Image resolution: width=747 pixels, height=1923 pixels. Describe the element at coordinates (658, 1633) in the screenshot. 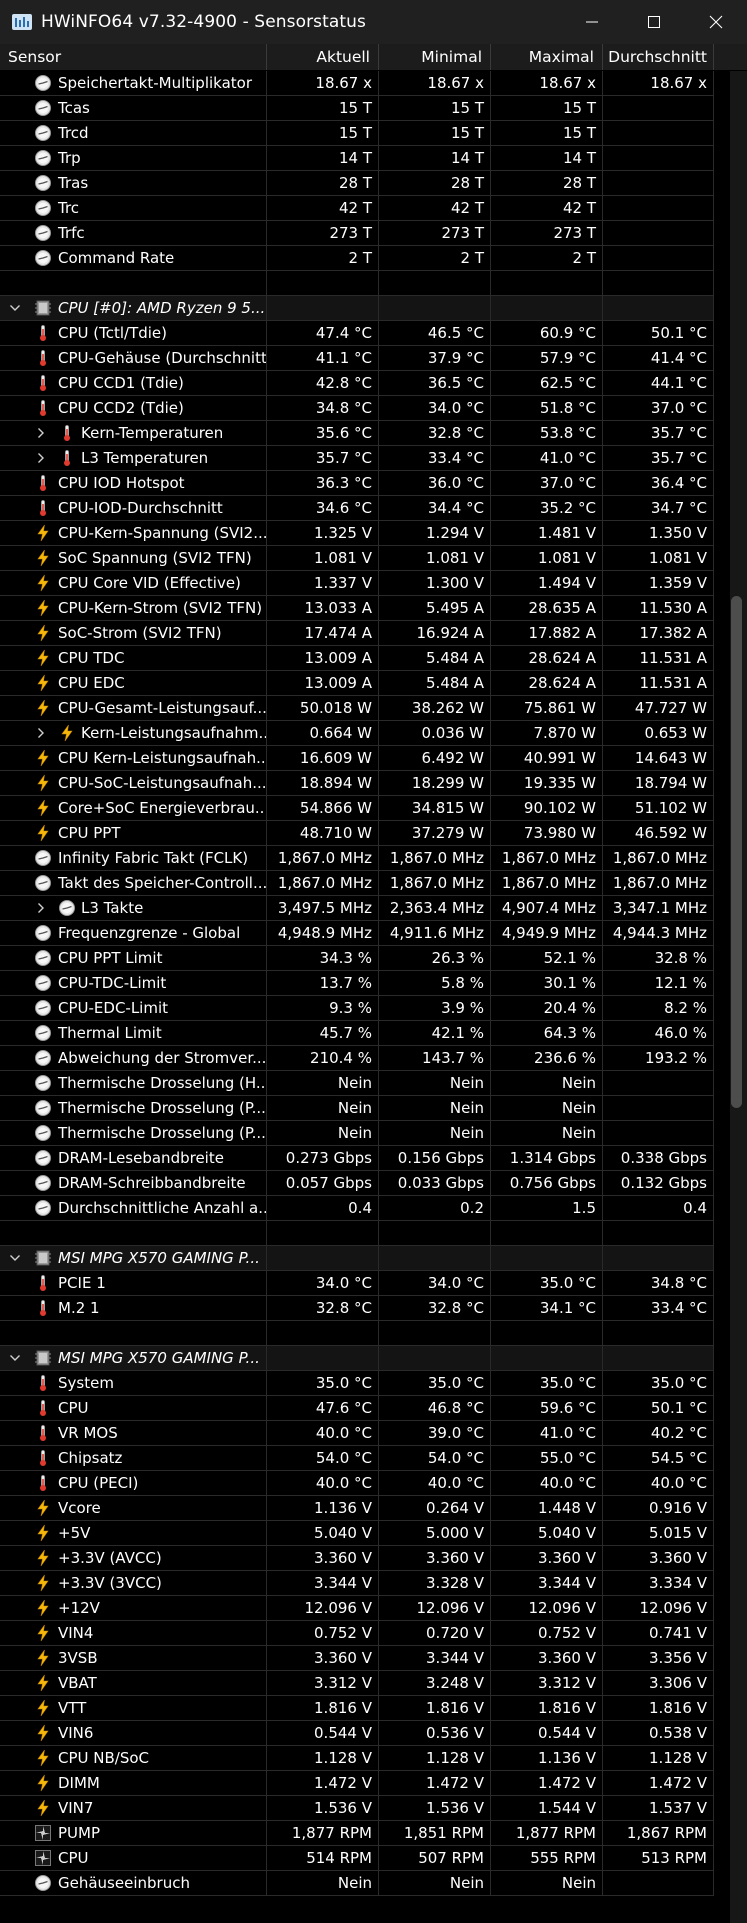

I see `average-value: 0.741 V` at that location.